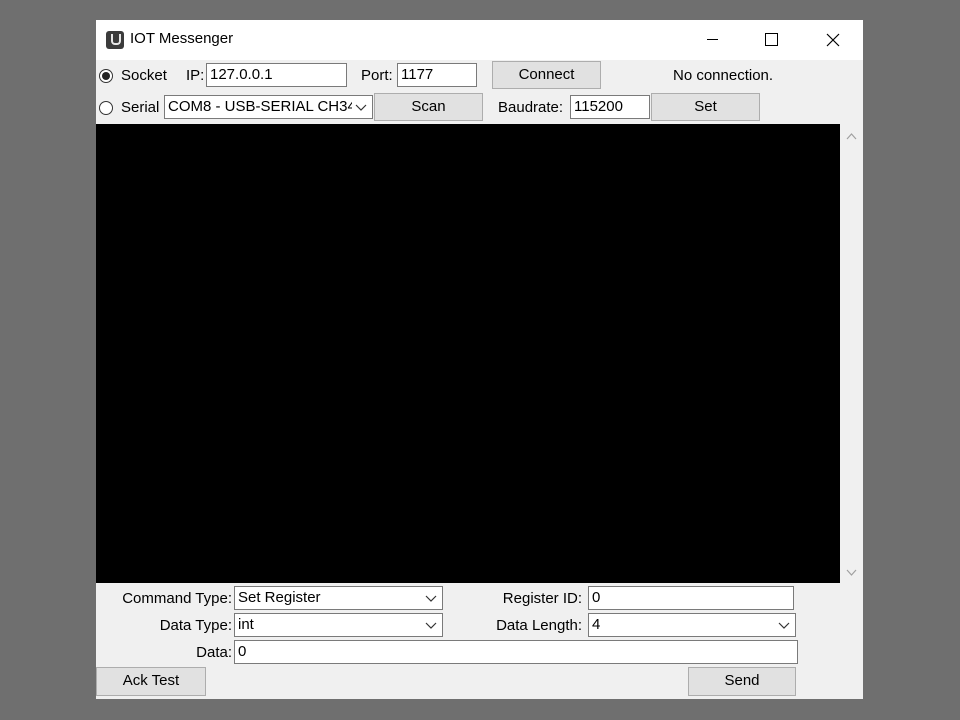 Image resolution: width=960 pixels, height=720 pixels. I want to click on command-type-value: Set Register, so click(279, 597).